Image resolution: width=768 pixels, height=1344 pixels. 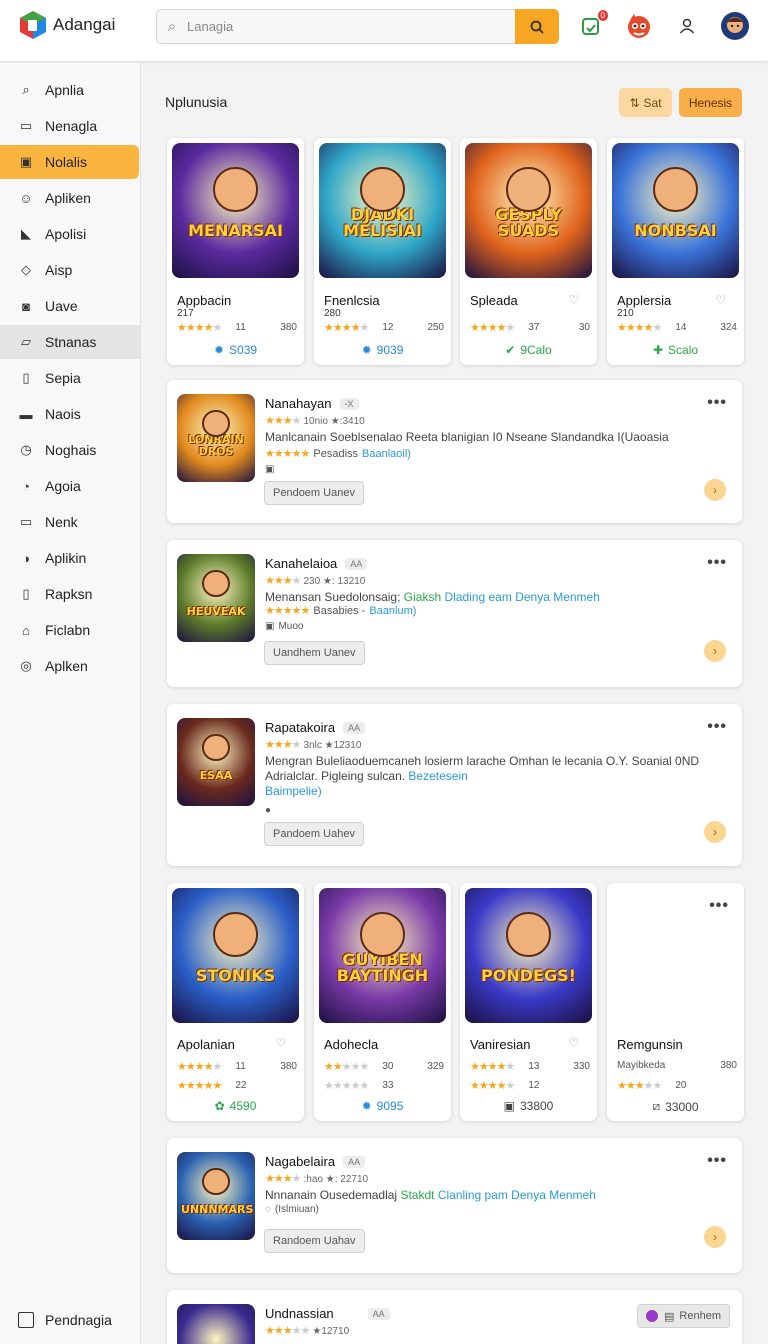 I want to click on game-thumbnail: DJADKI MELISIAI, so click(x=382, y=210).